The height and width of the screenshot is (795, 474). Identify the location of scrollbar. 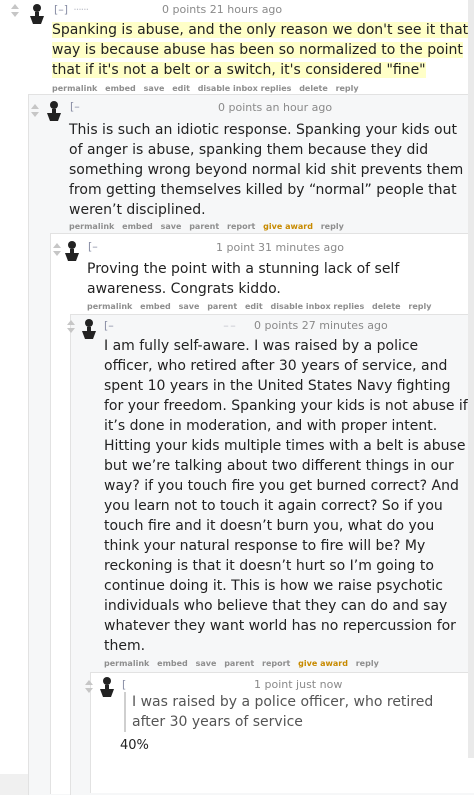
(471, 379).